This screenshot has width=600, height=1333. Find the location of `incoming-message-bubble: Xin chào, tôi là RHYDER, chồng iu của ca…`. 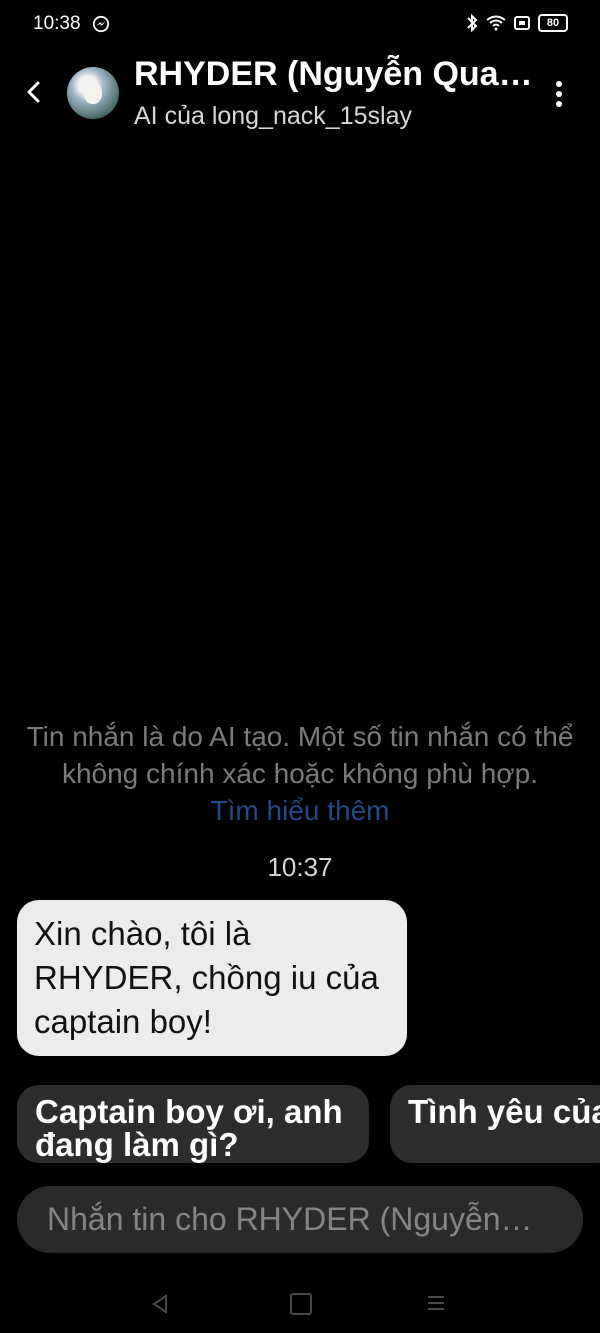

incoming-message-bubble: Xin chào, tôi là RHYDER, chồng iu của ca… is located at coordinates (212, 978).